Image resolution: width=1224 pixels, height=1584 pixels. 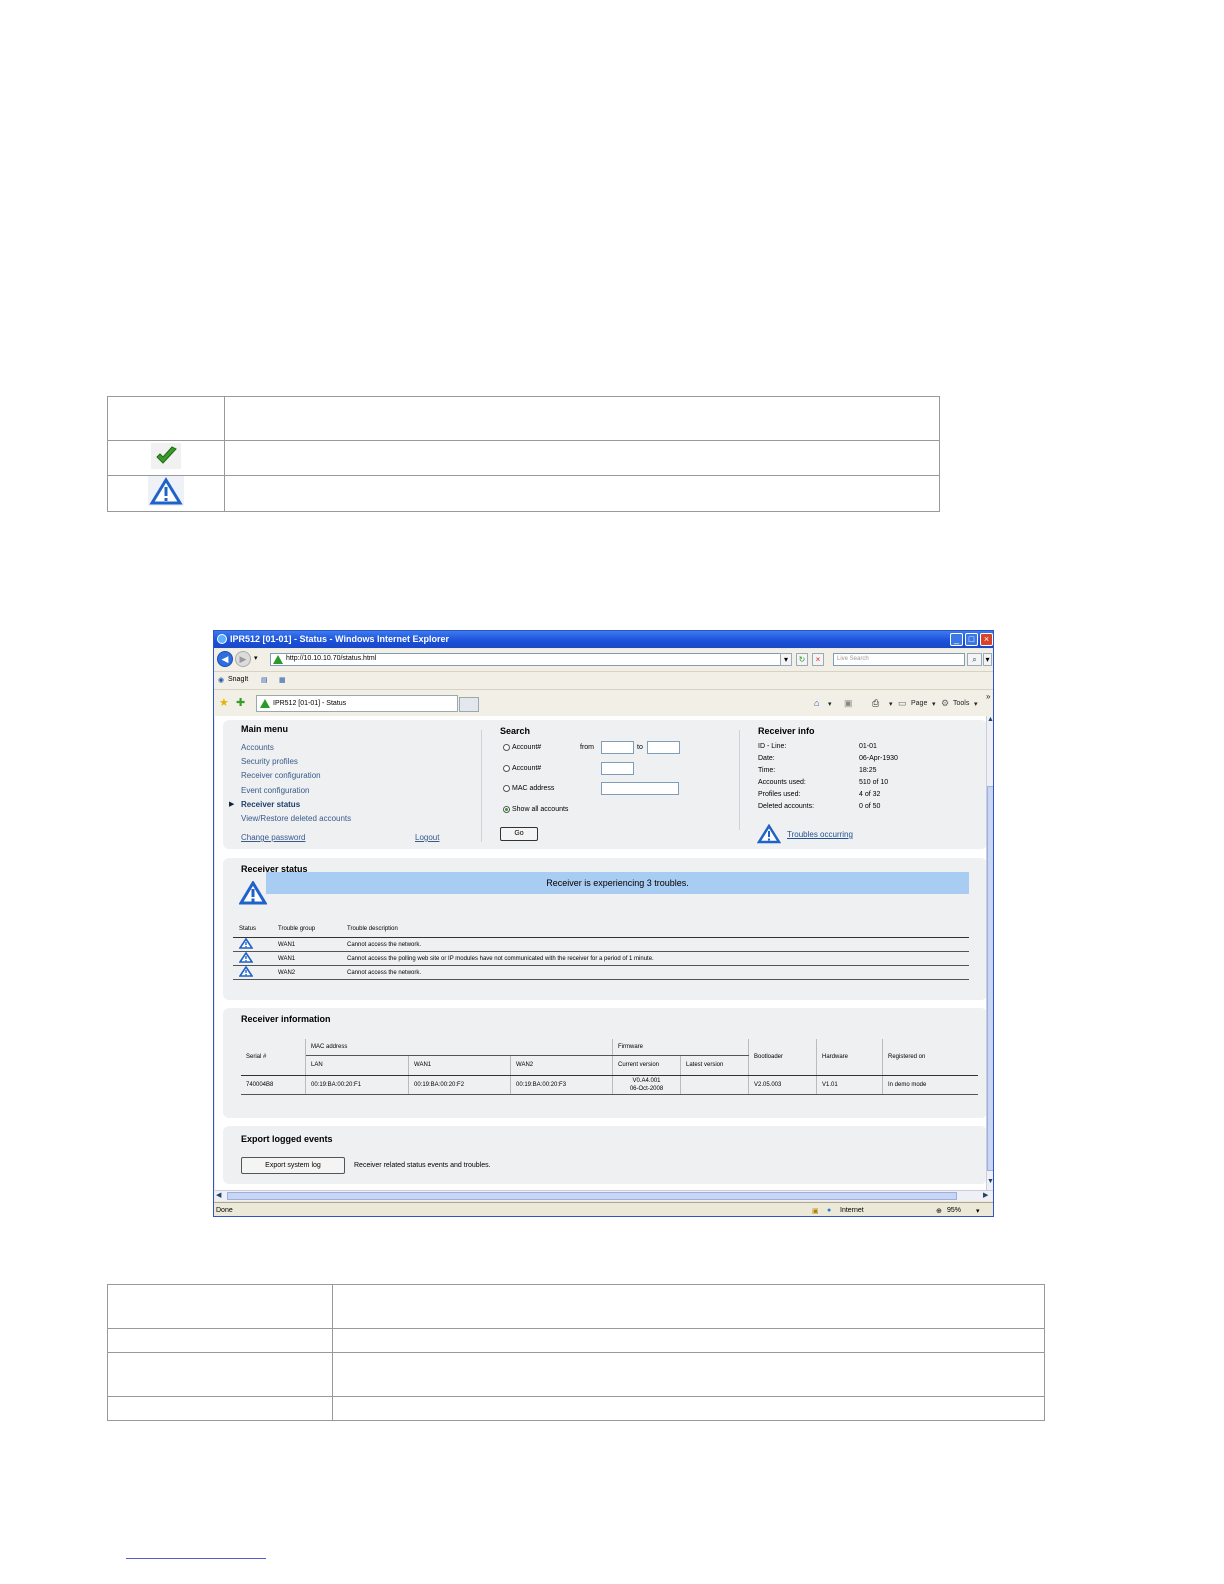 I want to click on forward-button: ▶, so click(x=243, y=659).